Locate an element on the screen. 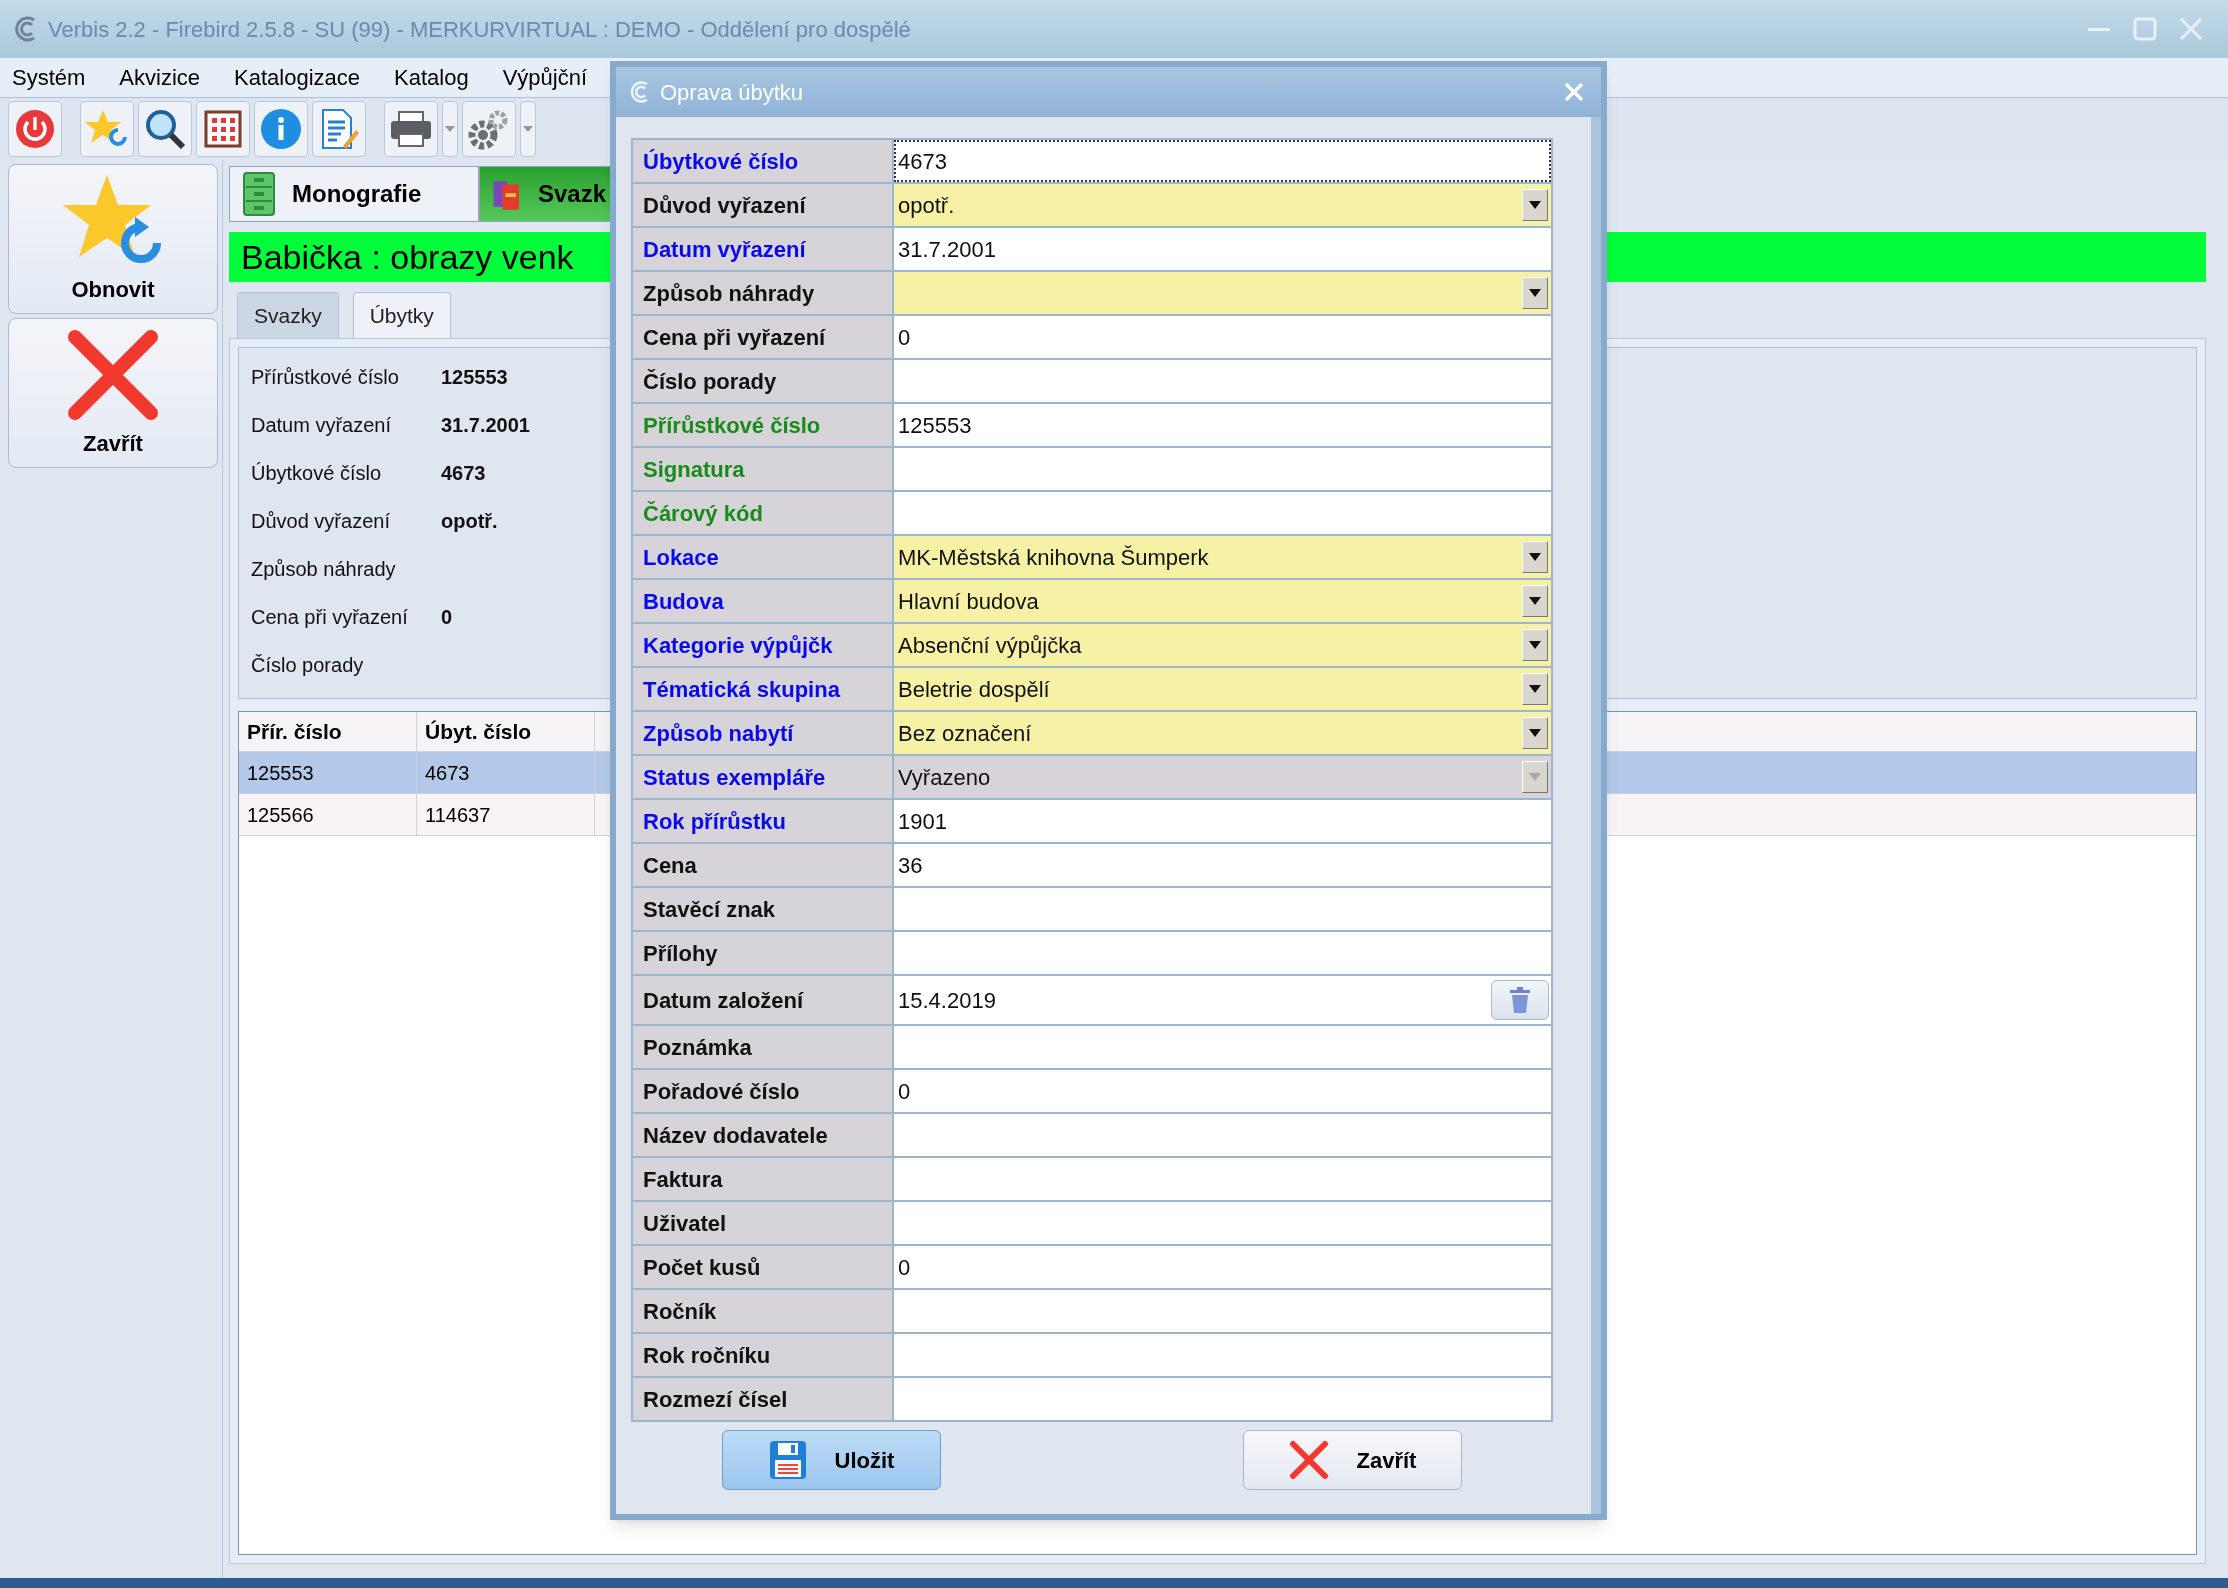  field-value: 31.7.2001 is located at coordinates (485, 425).